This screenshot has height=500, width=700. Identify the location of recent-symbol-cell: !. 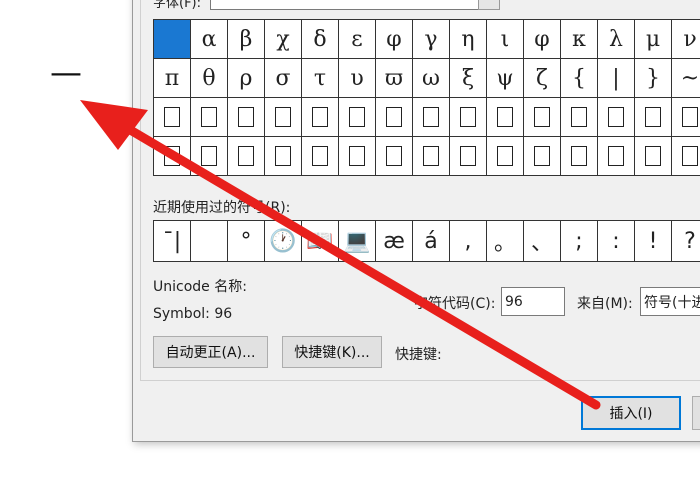
(653, 241).